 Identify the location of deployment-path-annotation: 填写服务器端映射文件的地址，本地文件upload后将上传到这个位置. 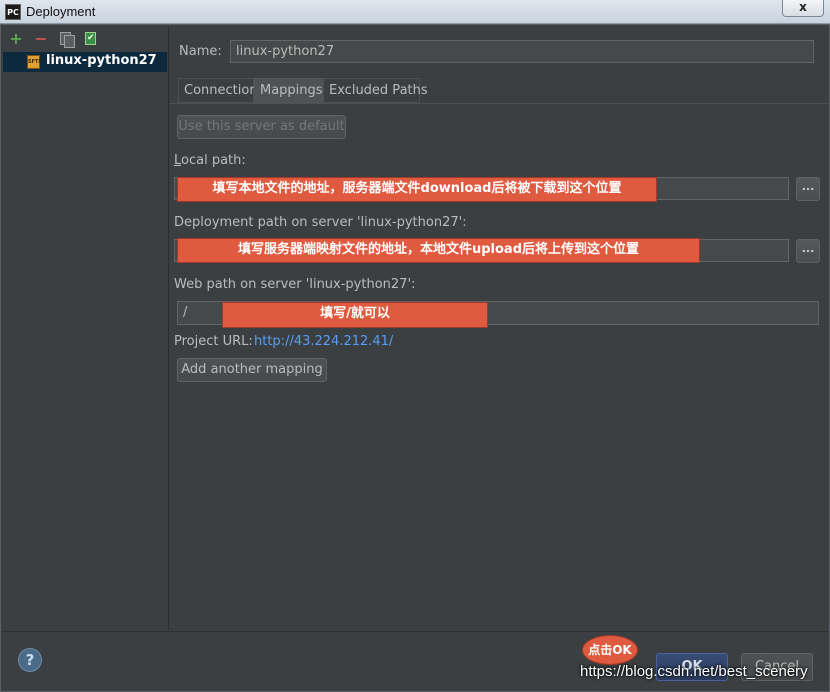
(438, 250).